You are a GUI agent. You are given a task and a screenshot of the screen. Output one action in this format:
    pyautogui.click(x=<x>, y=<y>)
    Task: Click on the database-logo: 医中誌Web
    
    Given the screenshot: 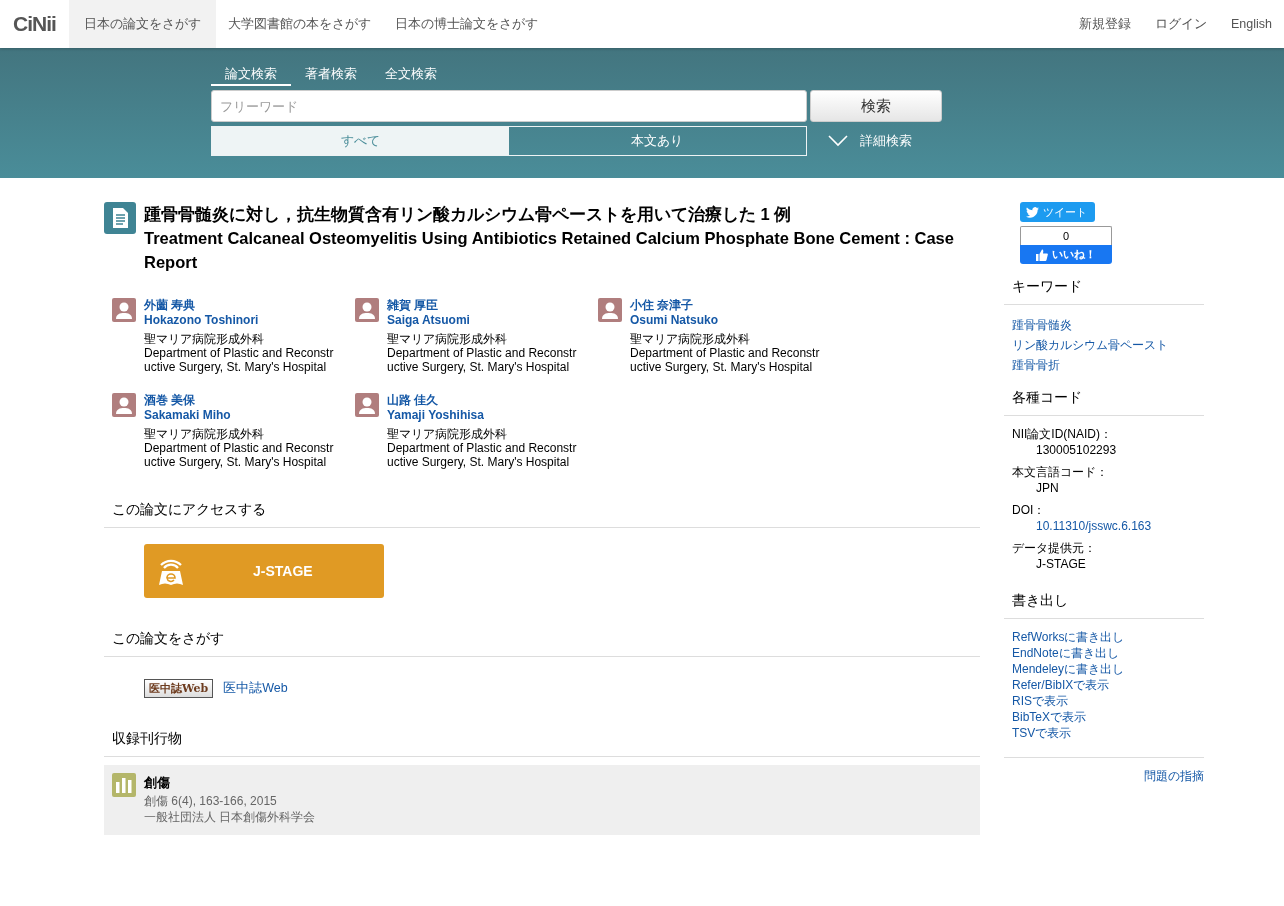 What is the action you would take?
    pyautogui.click(x=179, y=688)
    